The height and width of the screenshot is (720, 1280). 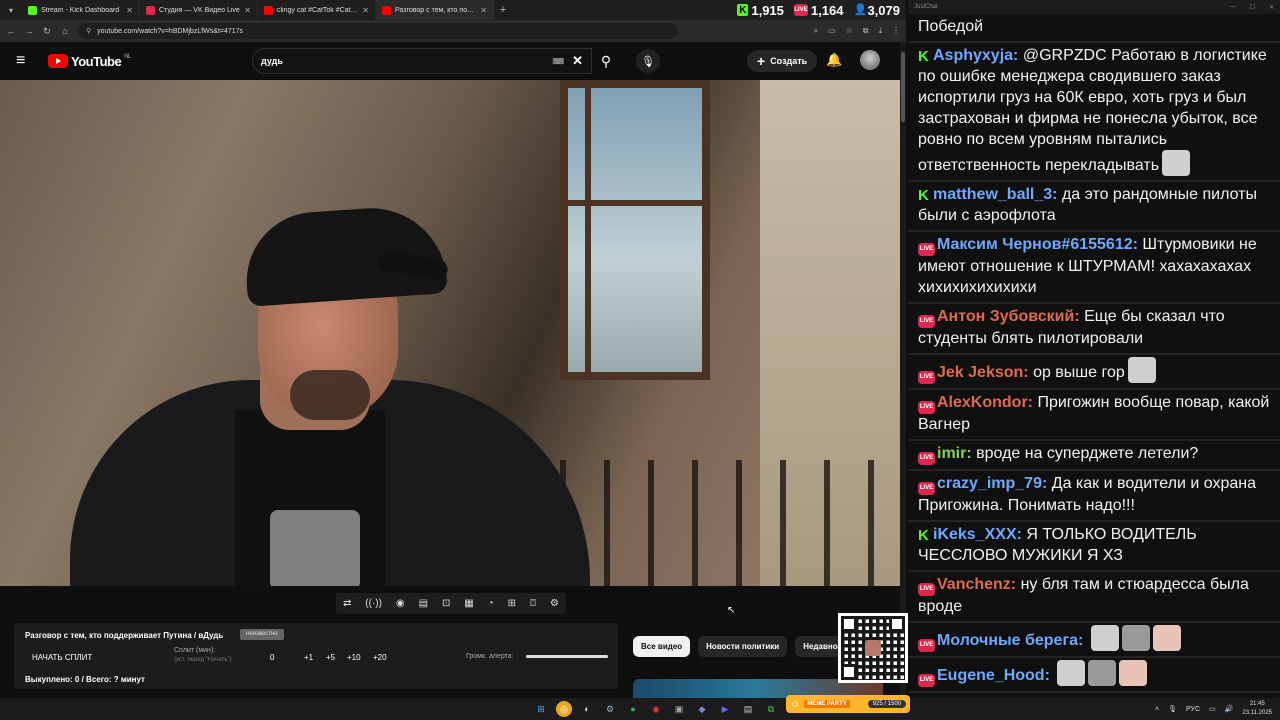 What do you see at coordinates (903, 87) in the screenshot?
I see `scrollbar-thumb` at bounding box center [903, 87].